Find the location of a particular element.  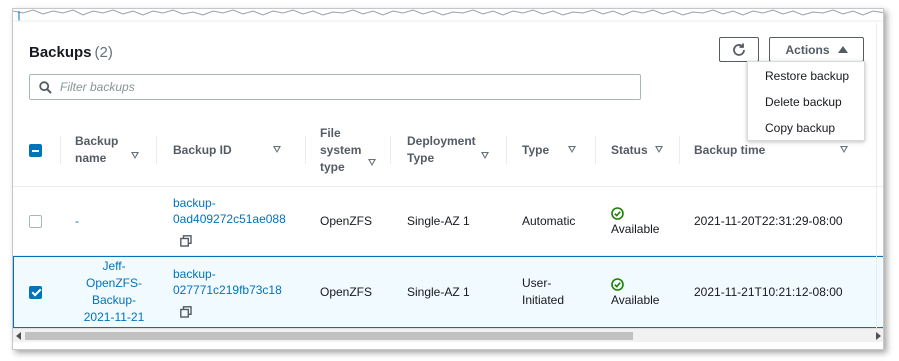

backup-name-link: - is located at coordinates (77, 221).